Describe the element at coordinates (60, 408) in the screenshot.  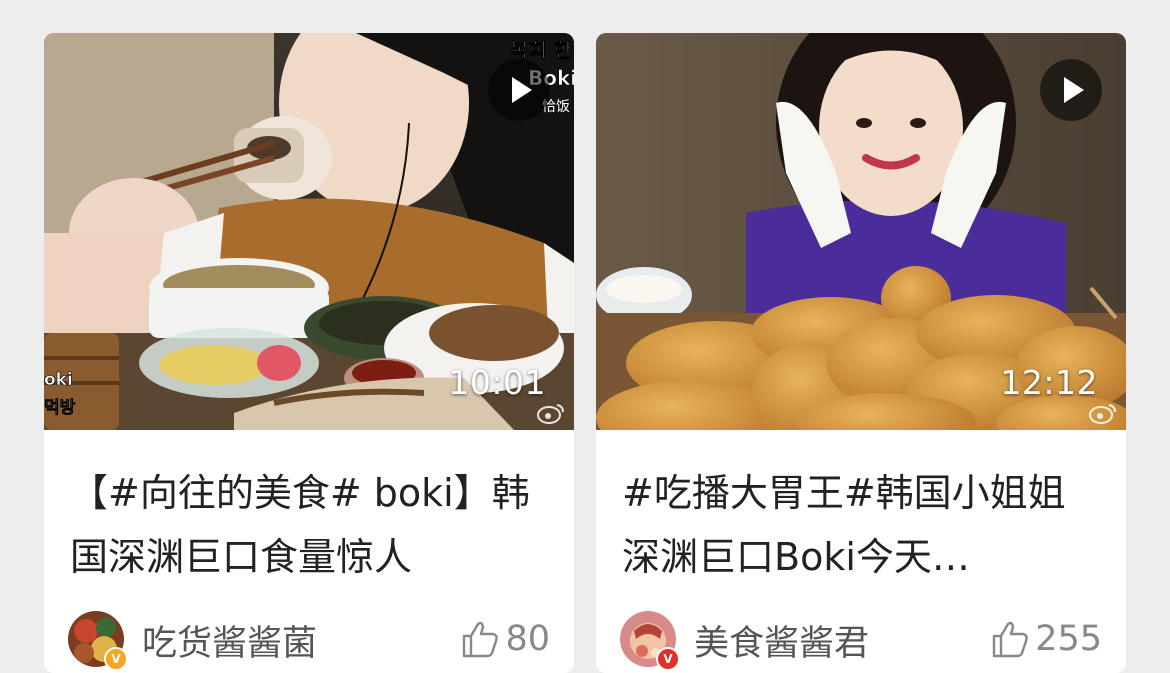
I see `svg-text: 먹방` at that location.